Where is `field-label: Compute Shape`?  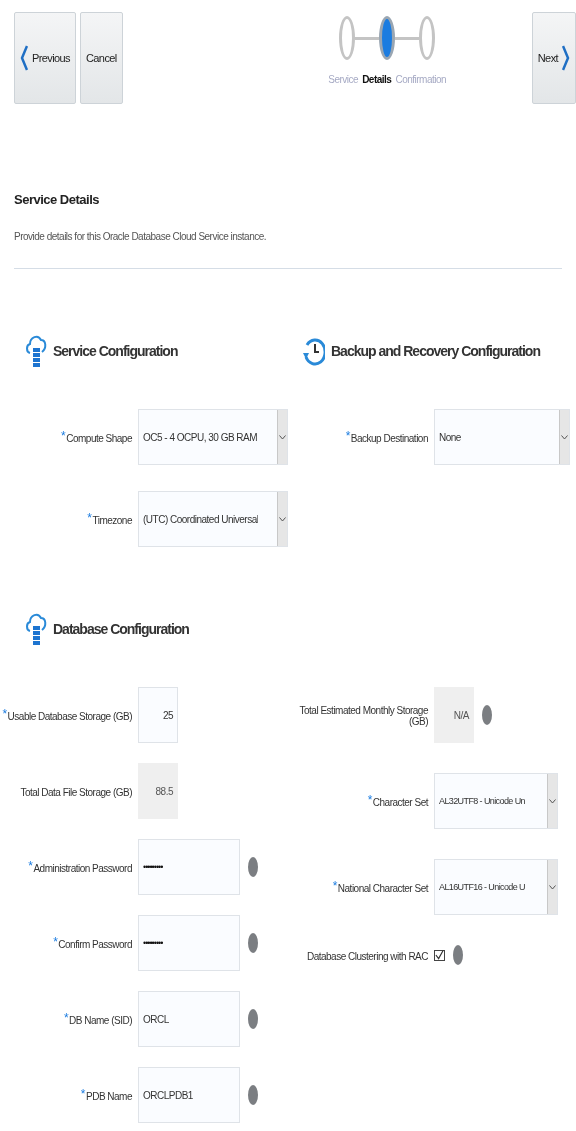 field-label: Compute Shape is located at coordinates (99, 437).